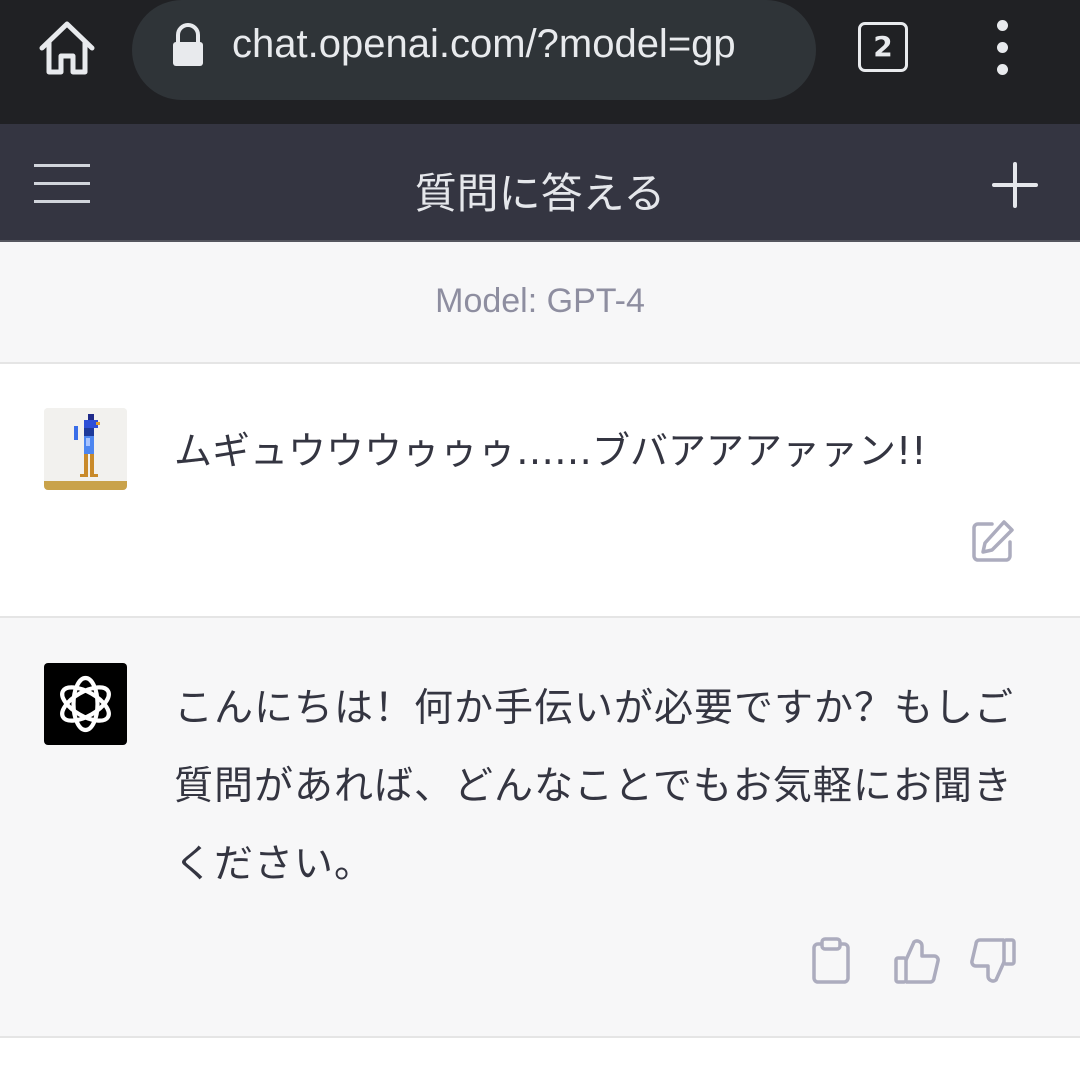  What do you see at coordinates (188, 44) in the screenshot?
I see `lock-icon` at bounding box center [188, 44].